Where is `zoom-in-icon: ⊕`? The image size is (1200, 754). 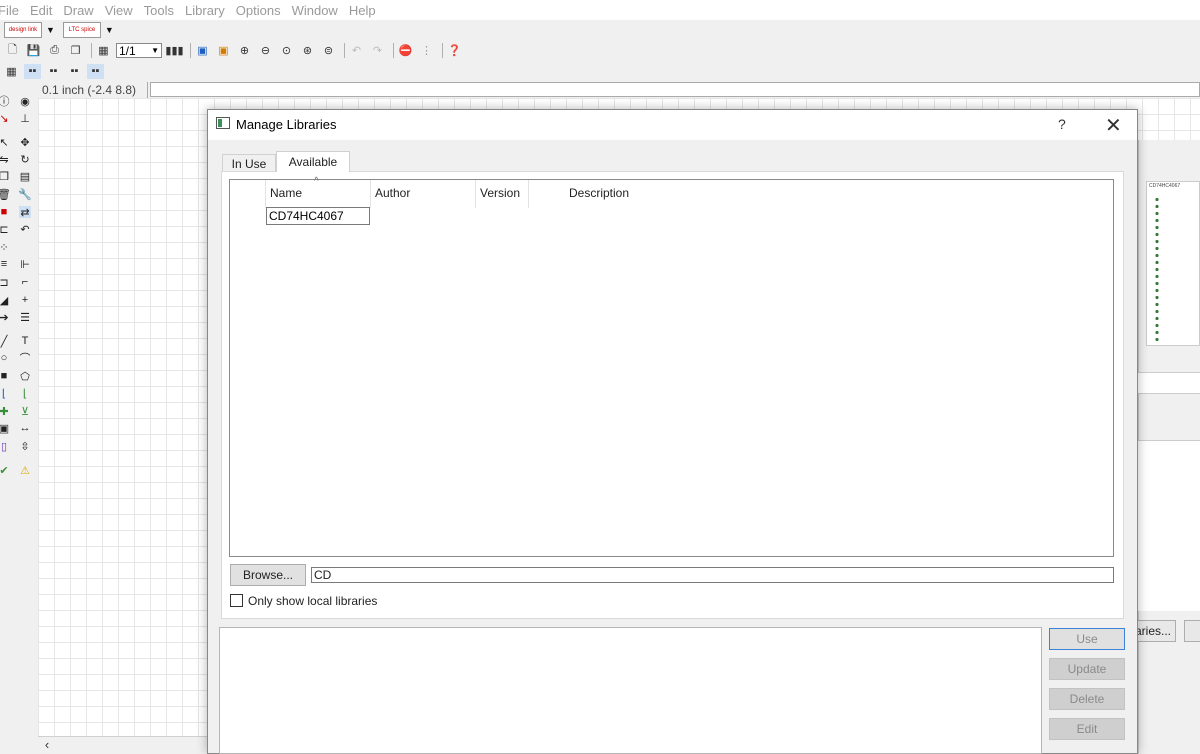 zoom-in-icon: ⊕ is located at coordinates (244, 50).